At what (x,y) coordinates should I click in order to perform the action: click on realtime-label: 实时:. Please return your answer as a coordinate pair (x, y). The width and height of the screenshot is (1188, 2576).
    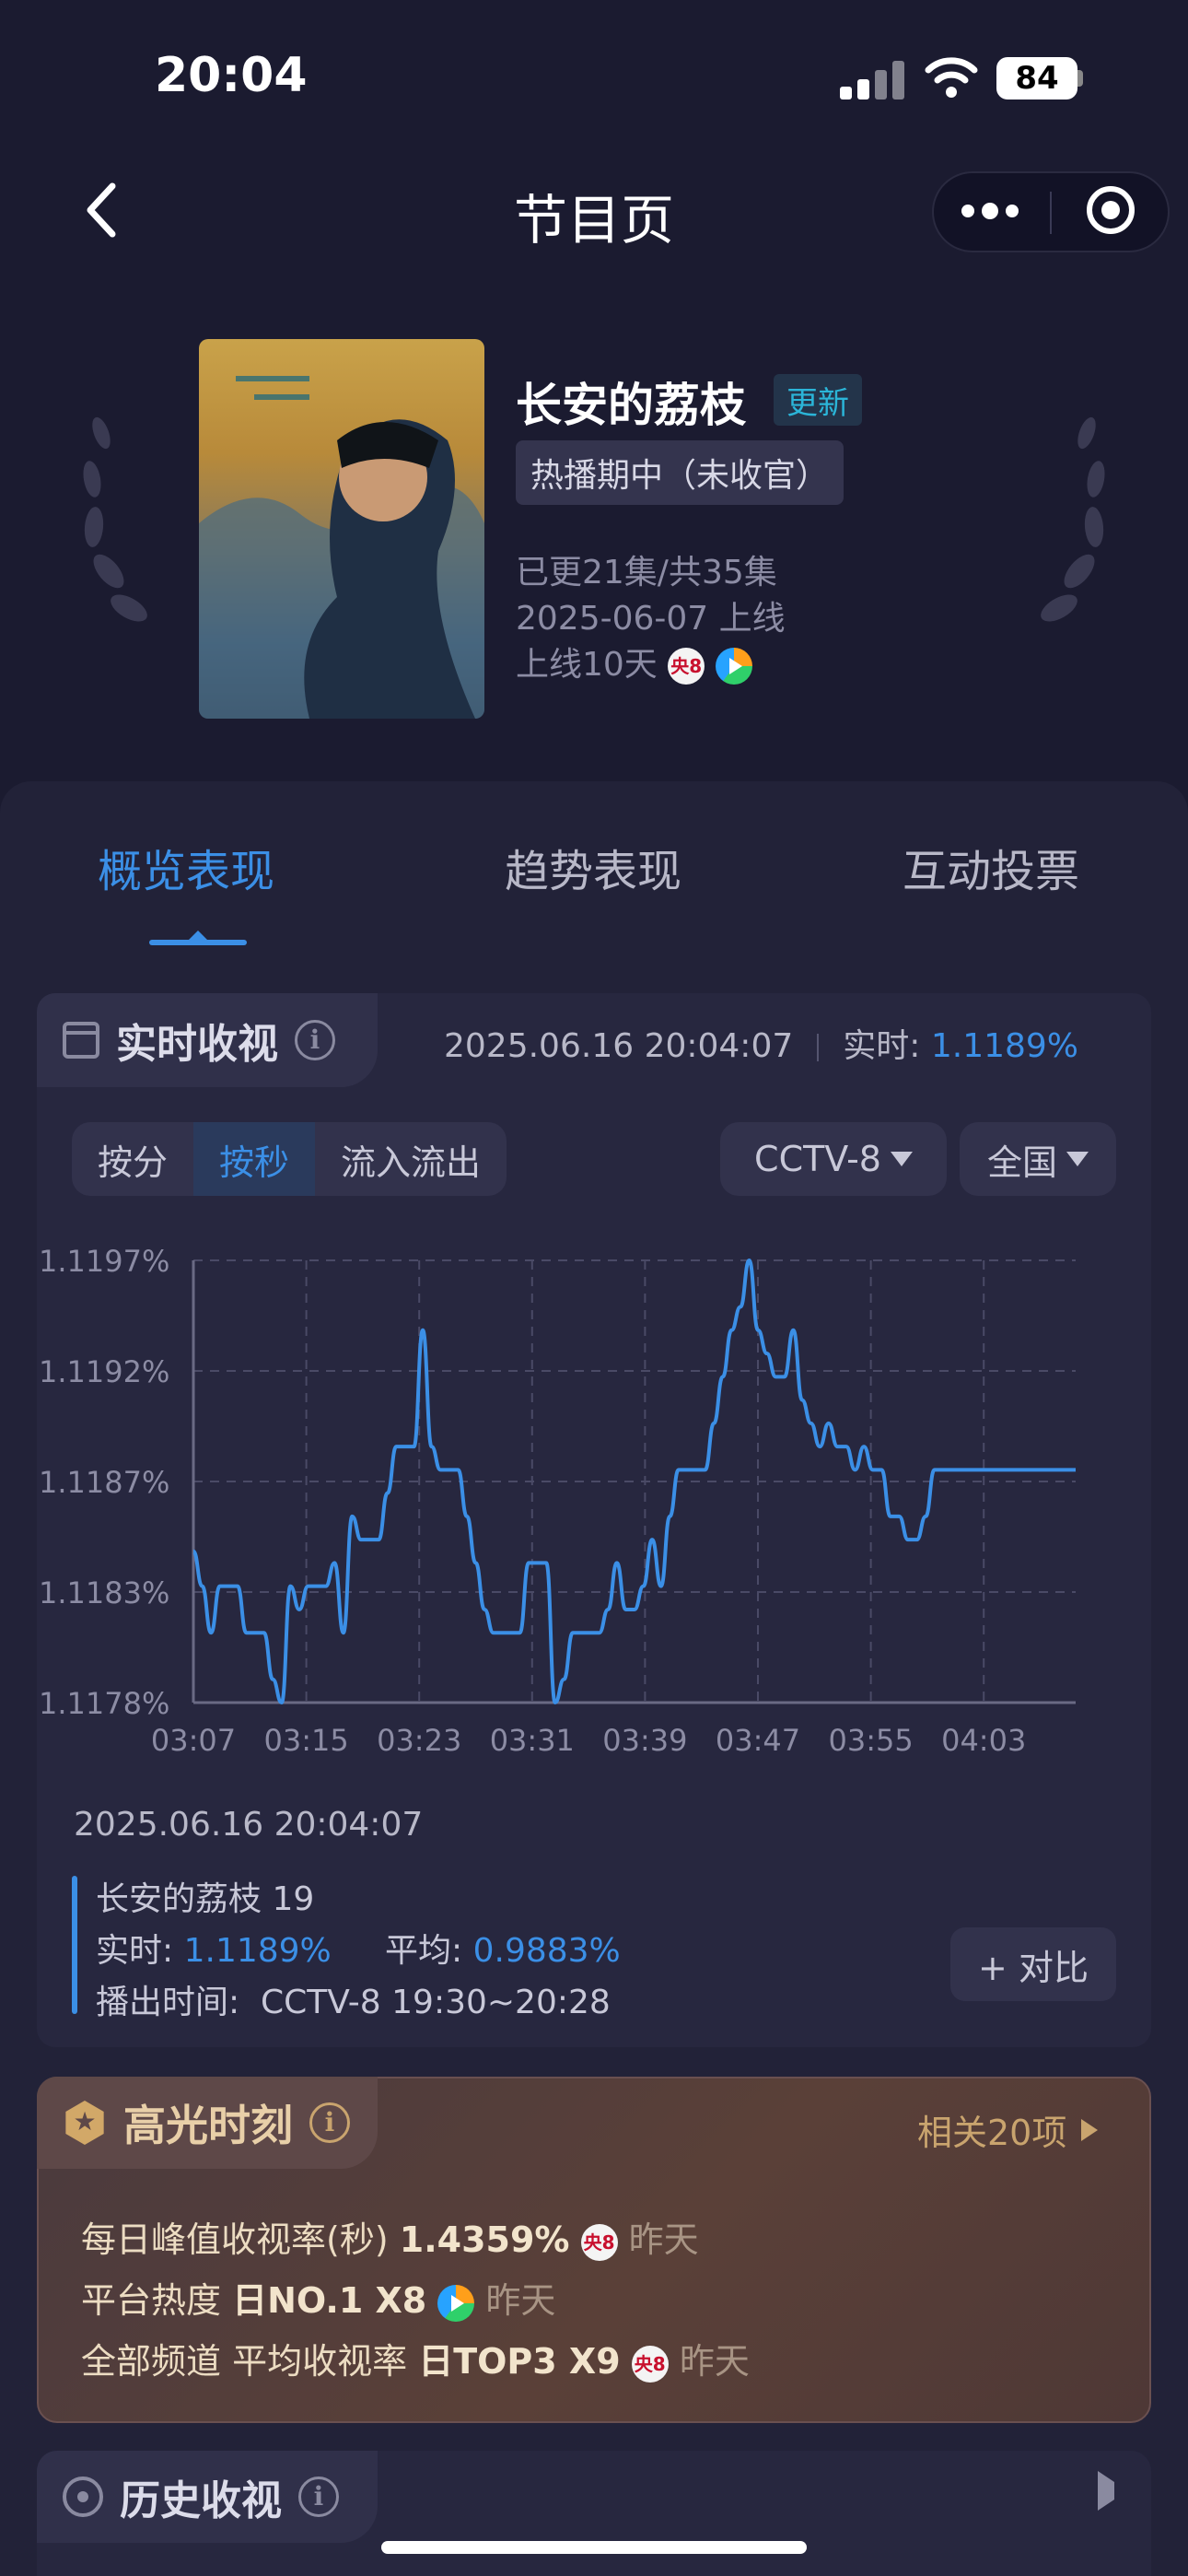
    Looking at the image, I should click on (882, 1046).